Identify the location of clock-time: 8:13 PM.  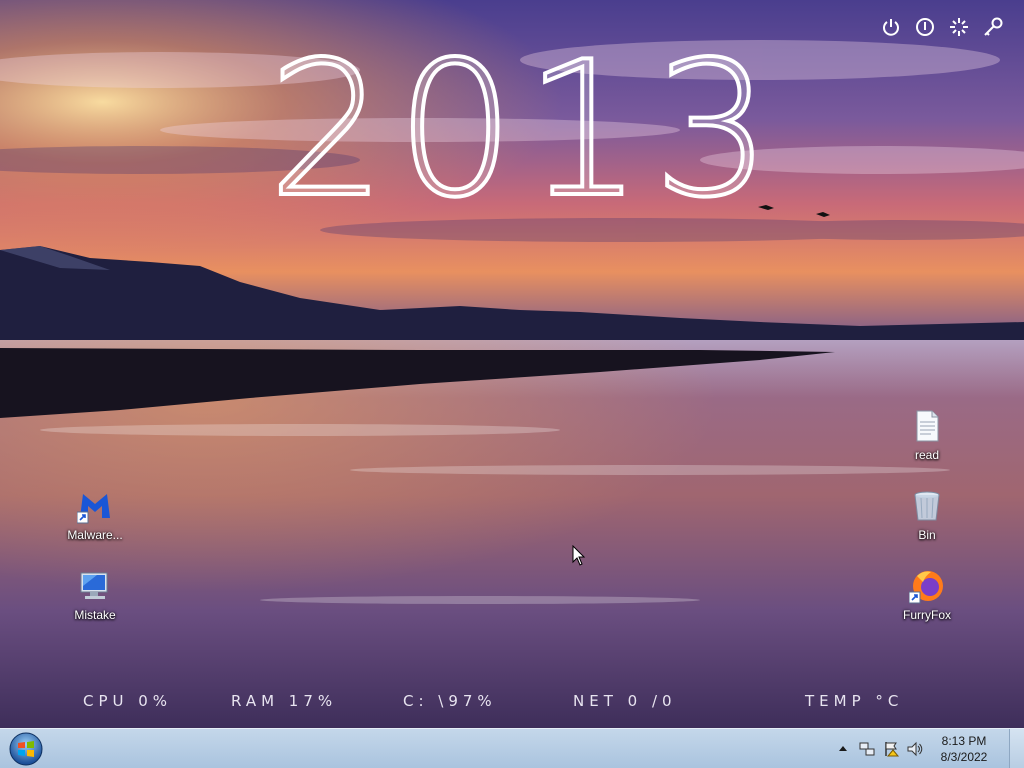
(964, 741).